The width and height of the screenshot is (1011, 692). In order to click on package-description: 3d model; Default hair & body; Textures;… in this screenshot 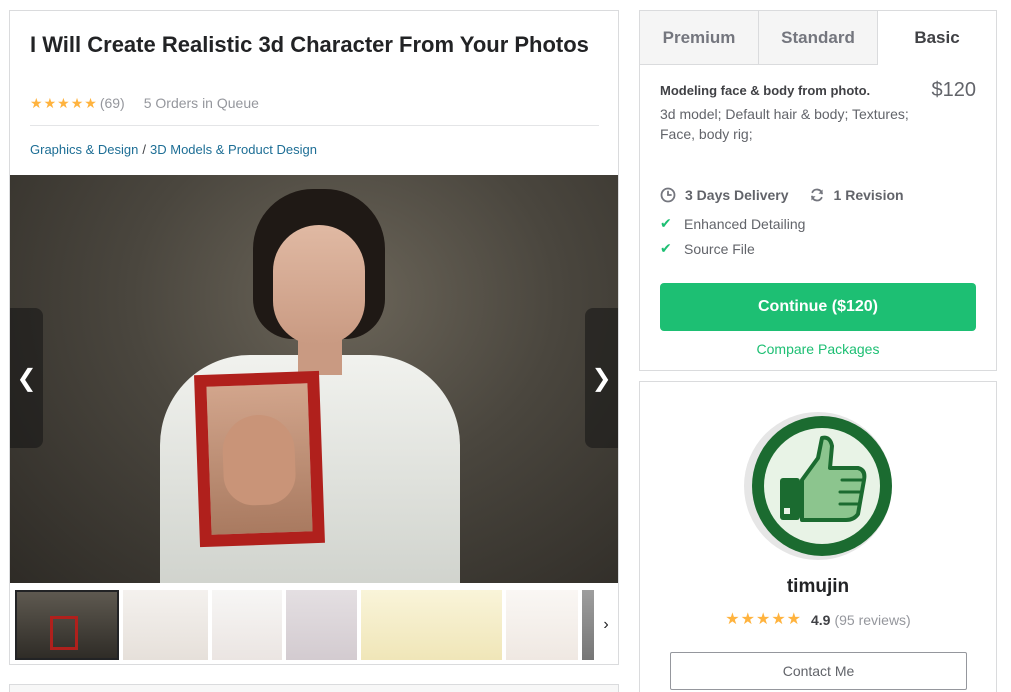, I will do `click(784, 124)`.